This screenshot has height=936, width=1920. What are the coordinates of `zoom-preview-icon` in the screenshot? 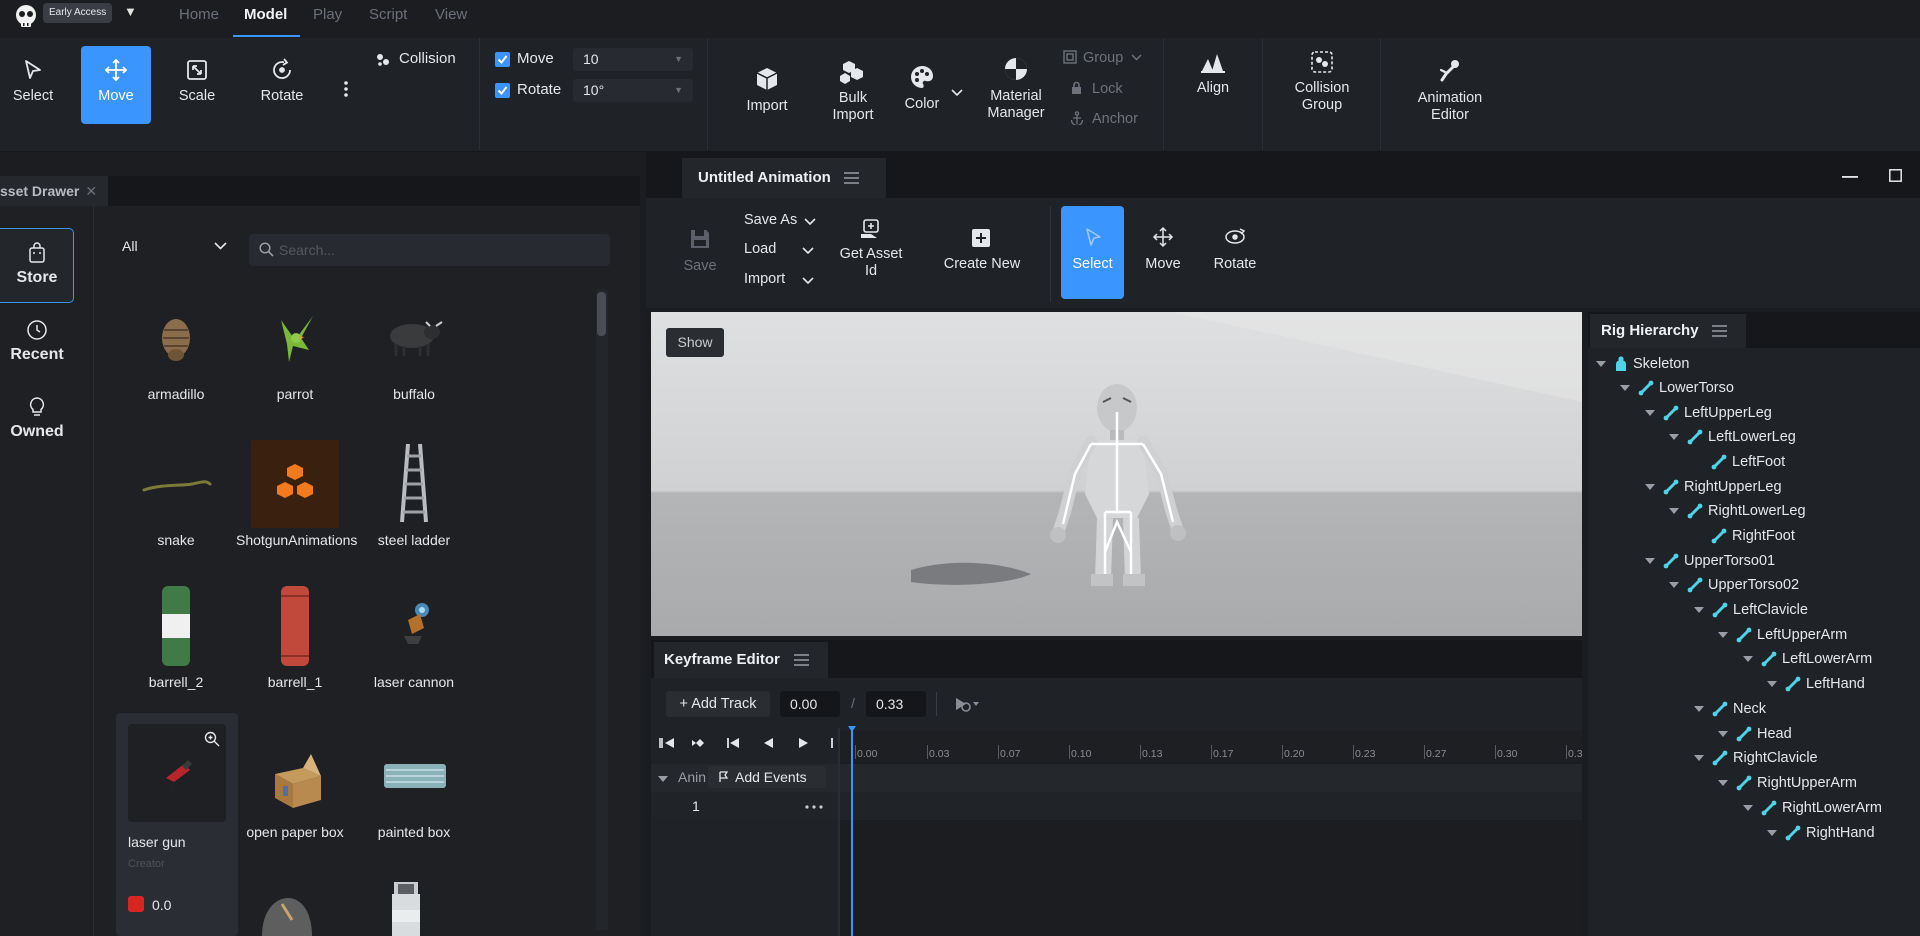 It's located at (212, 739).